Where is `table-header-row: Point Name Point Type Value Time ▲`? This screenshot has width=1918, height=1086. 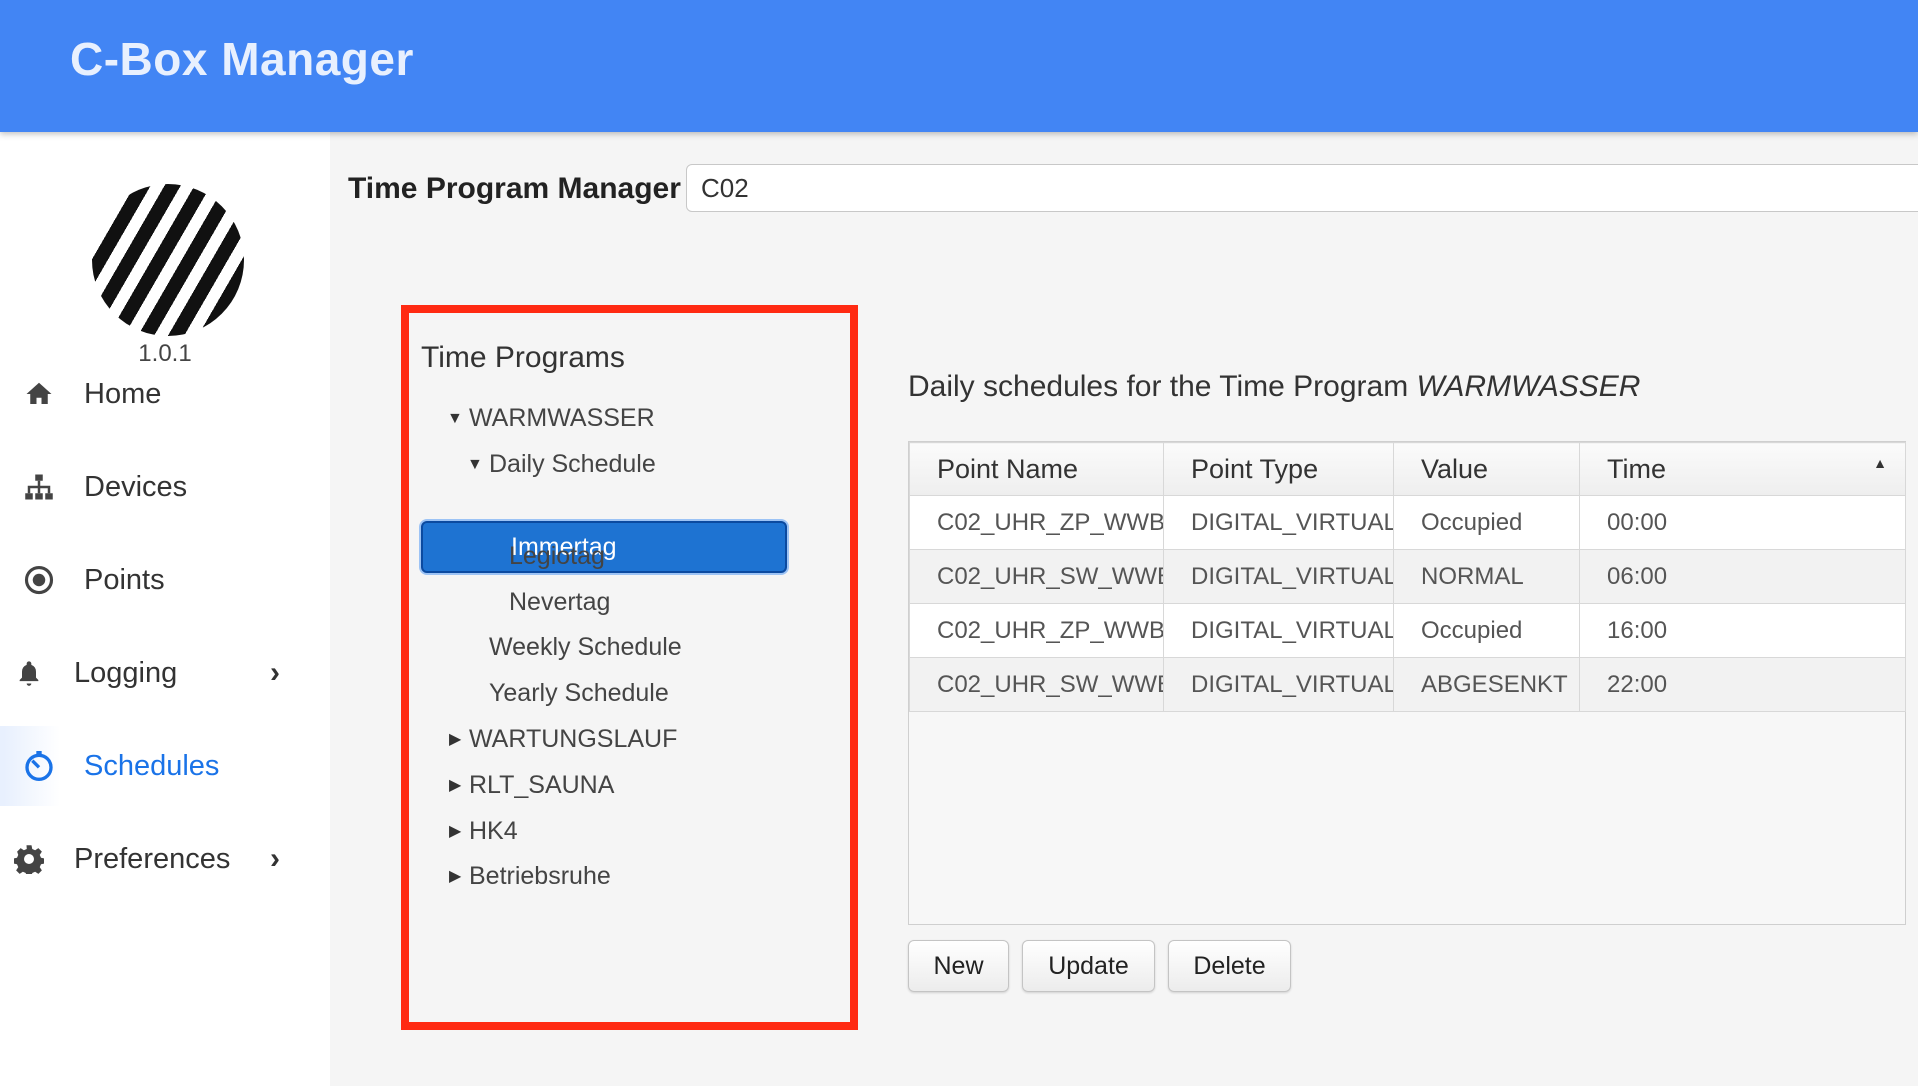 table-header-row: Point Name Point Type Value Time ▲ is located at coordinates (1407, 469).